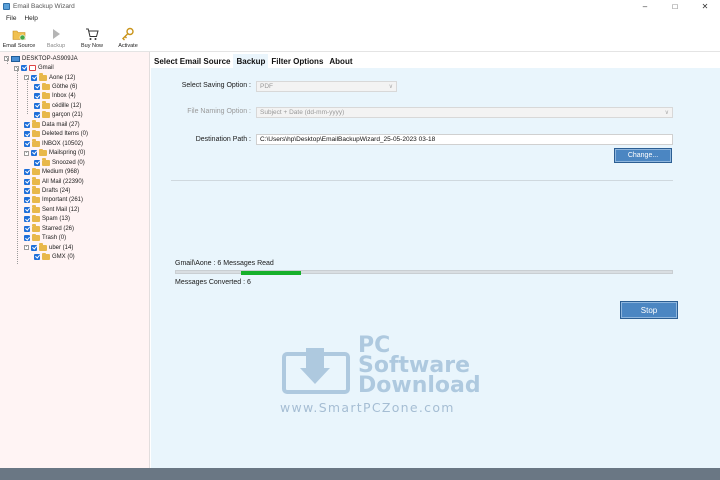 The width and height of the screenshot is (720, 480). Describe the element at coordinates (56, 34) in the screenshot. I see `play-icon` at that location.